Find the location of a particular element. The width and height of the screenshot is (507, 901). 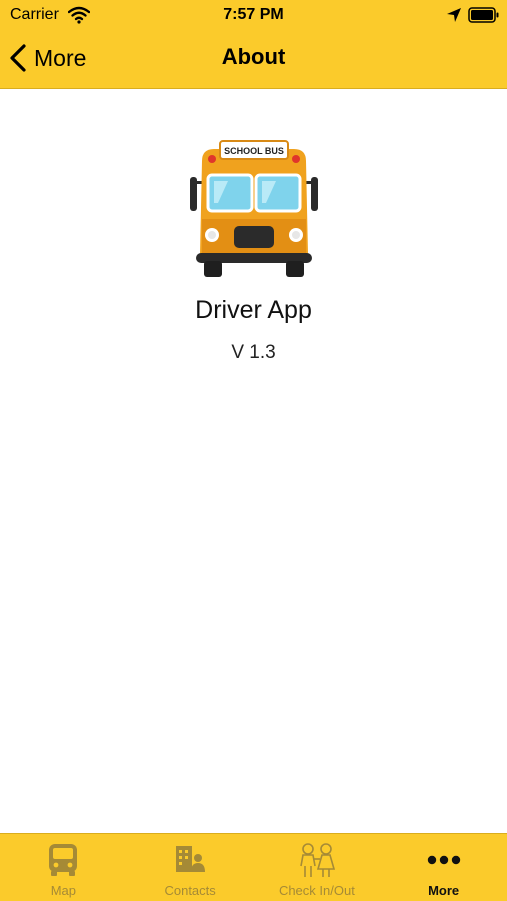

school-bus-logo: SCHOOL BUS is located at coordinates (254, 208).